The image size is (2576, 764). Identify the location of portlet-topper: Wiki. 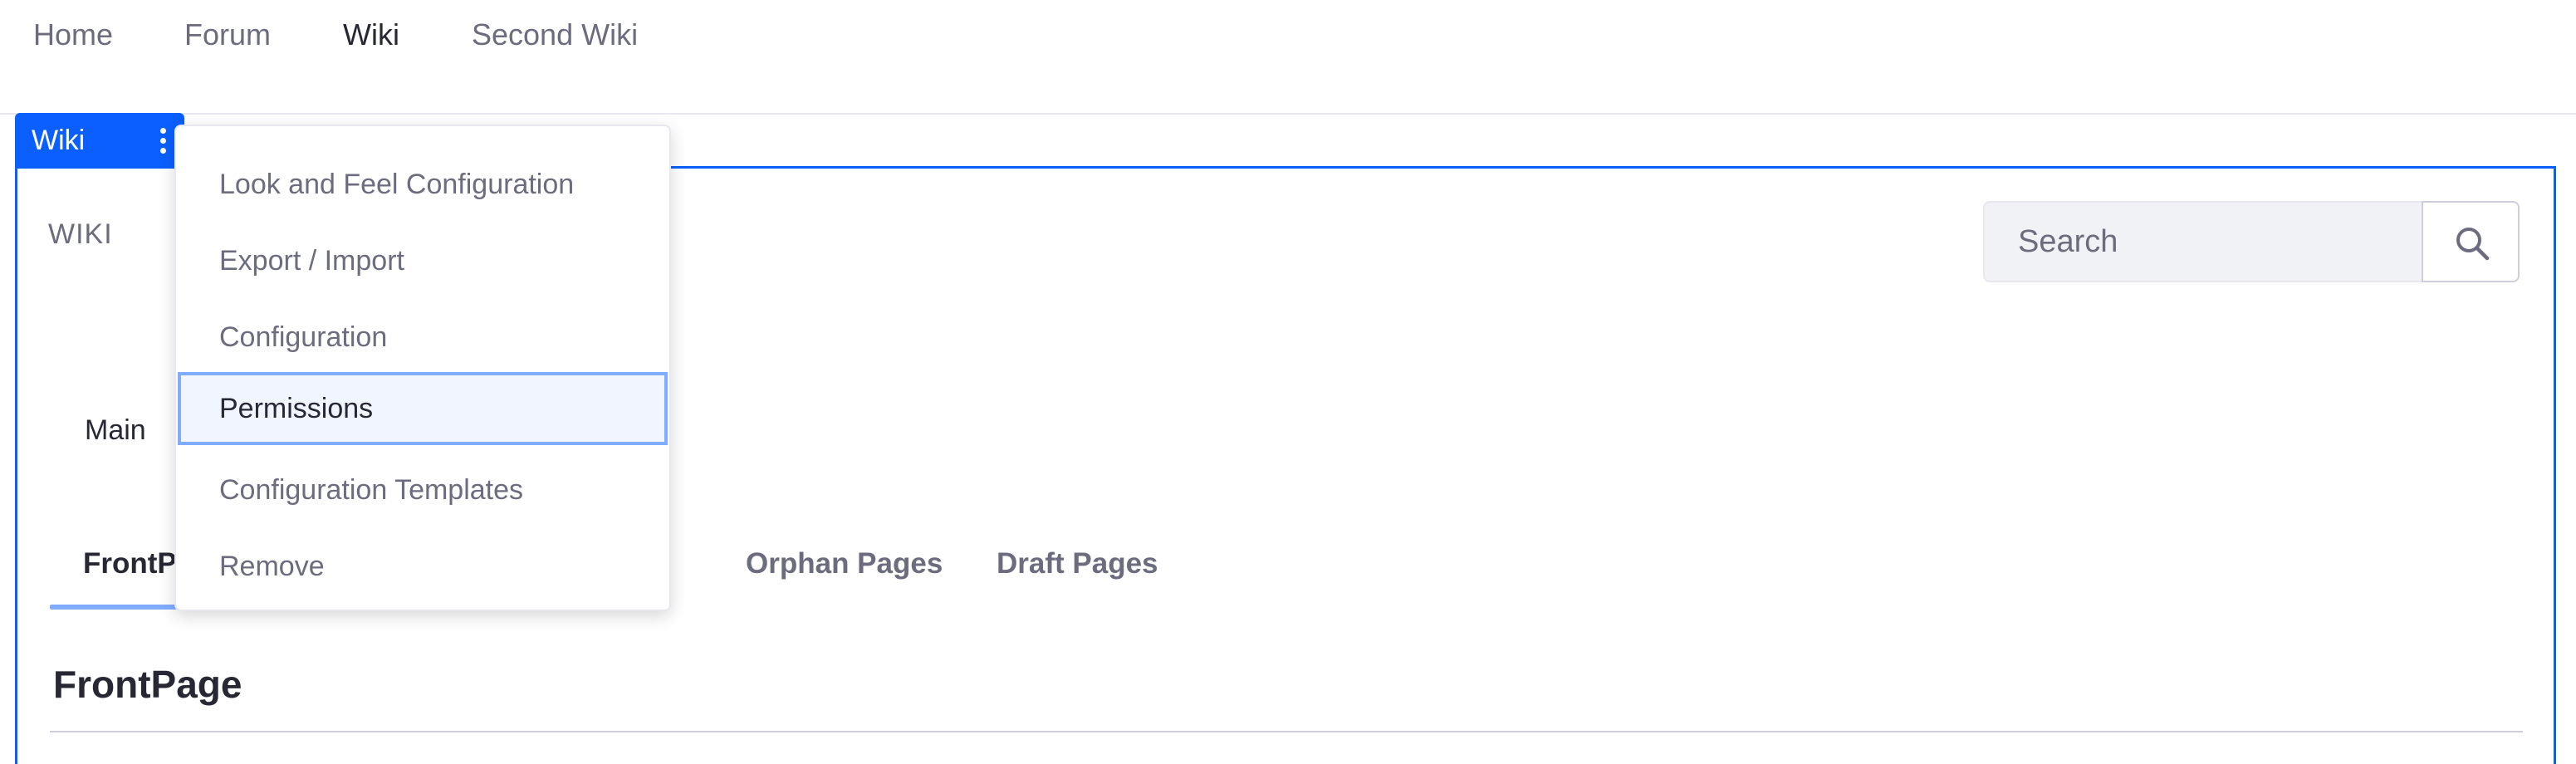
(100, 140).